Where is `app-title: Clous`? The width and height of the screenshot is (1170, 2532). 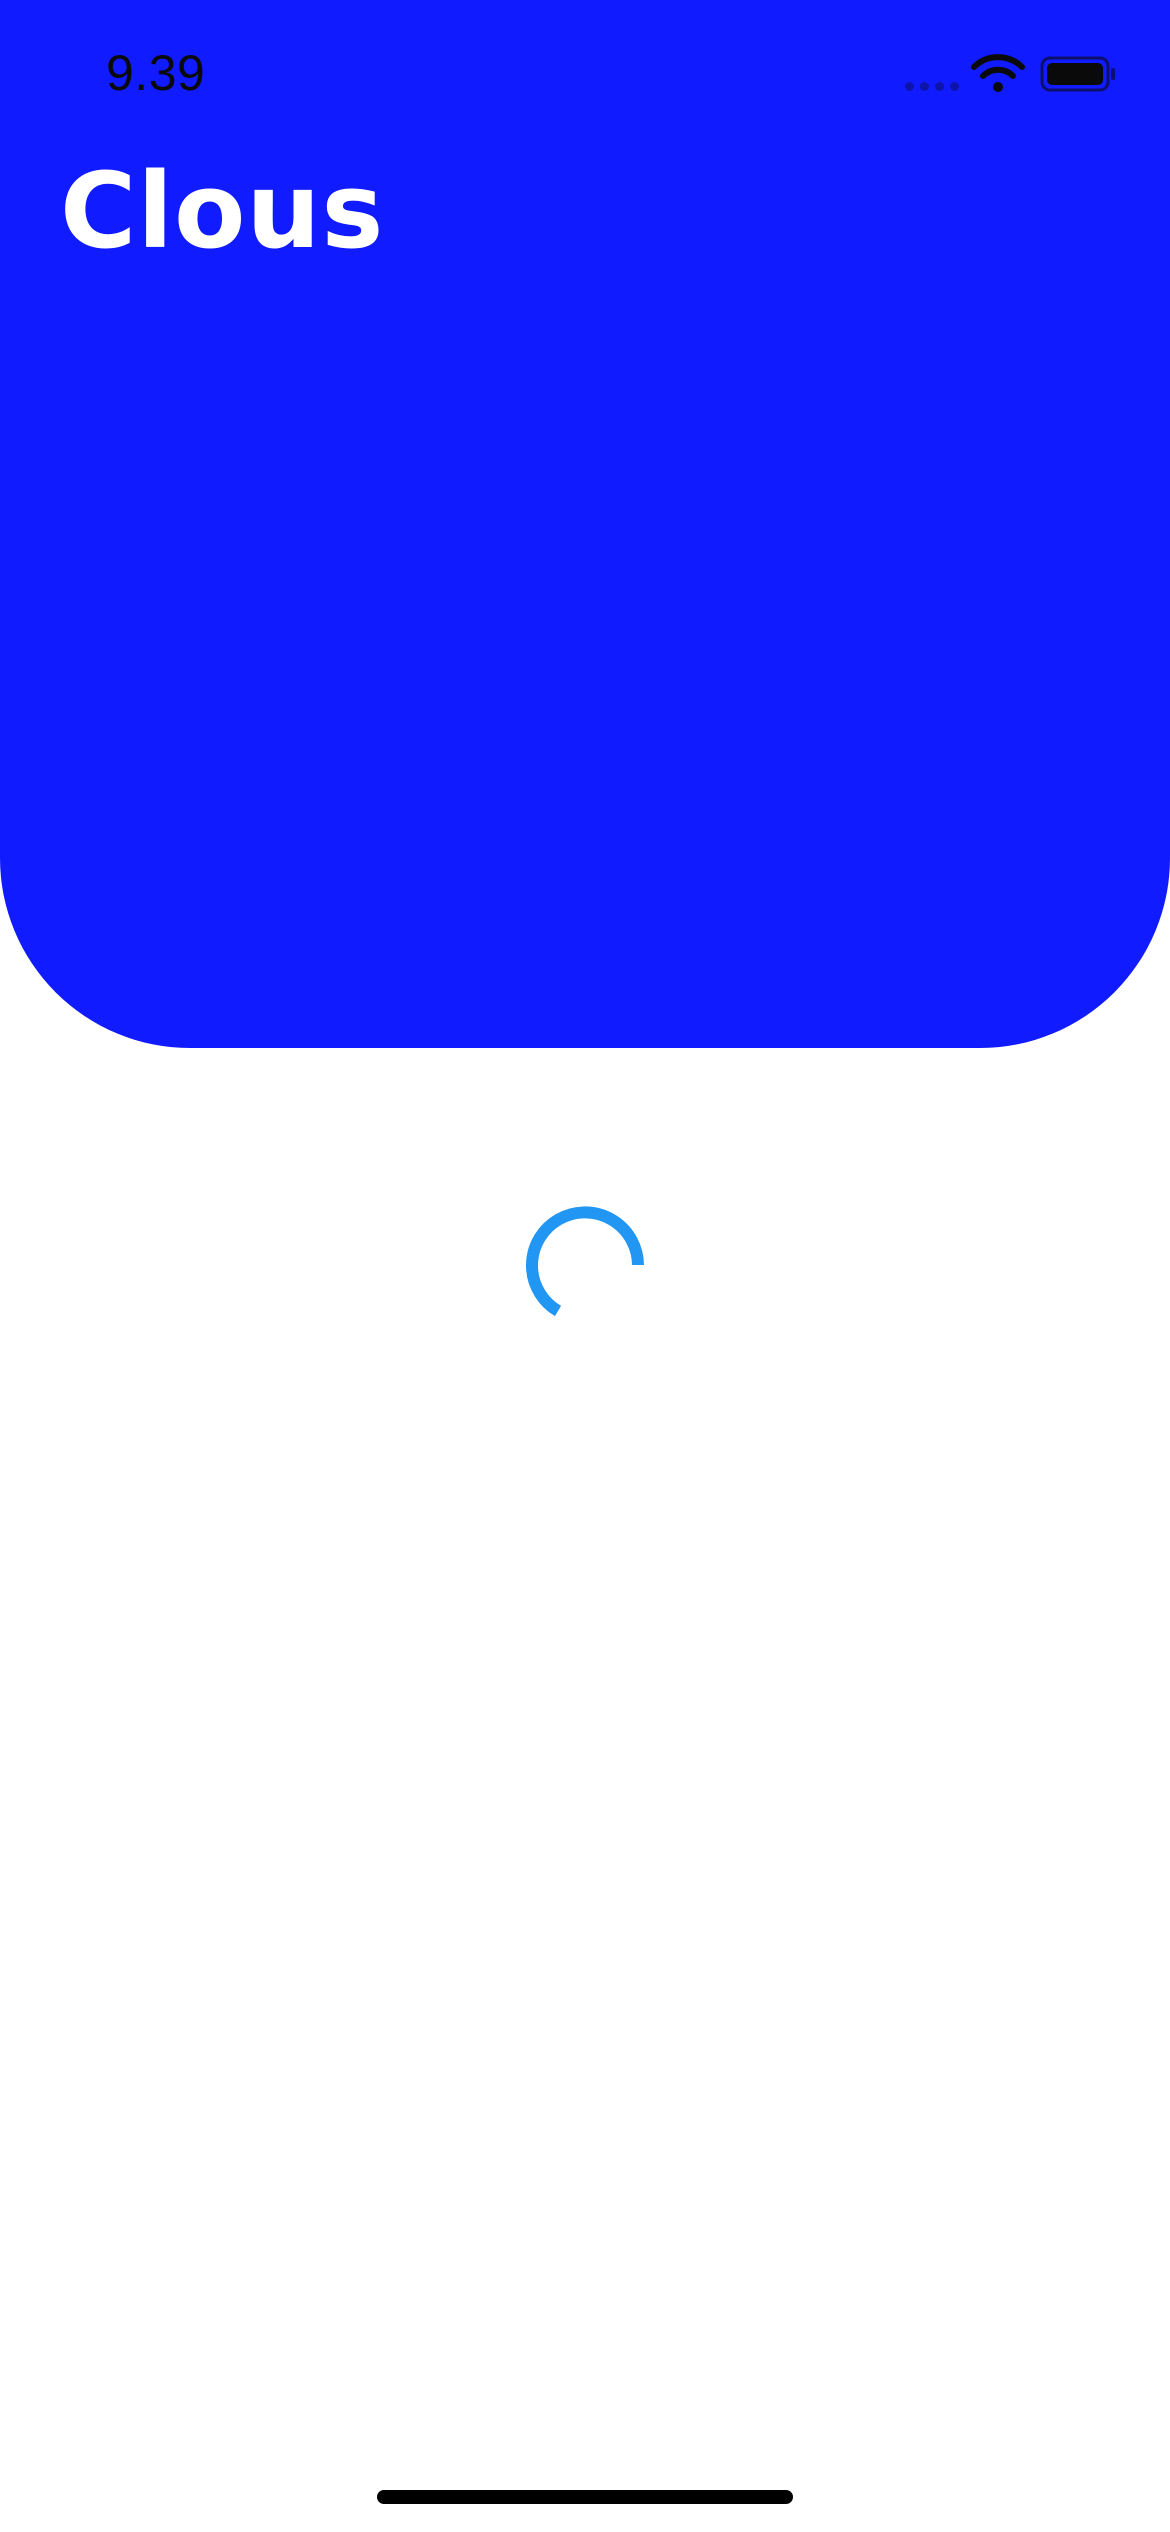
app-title: Clous is located at coordinates (222, 211).